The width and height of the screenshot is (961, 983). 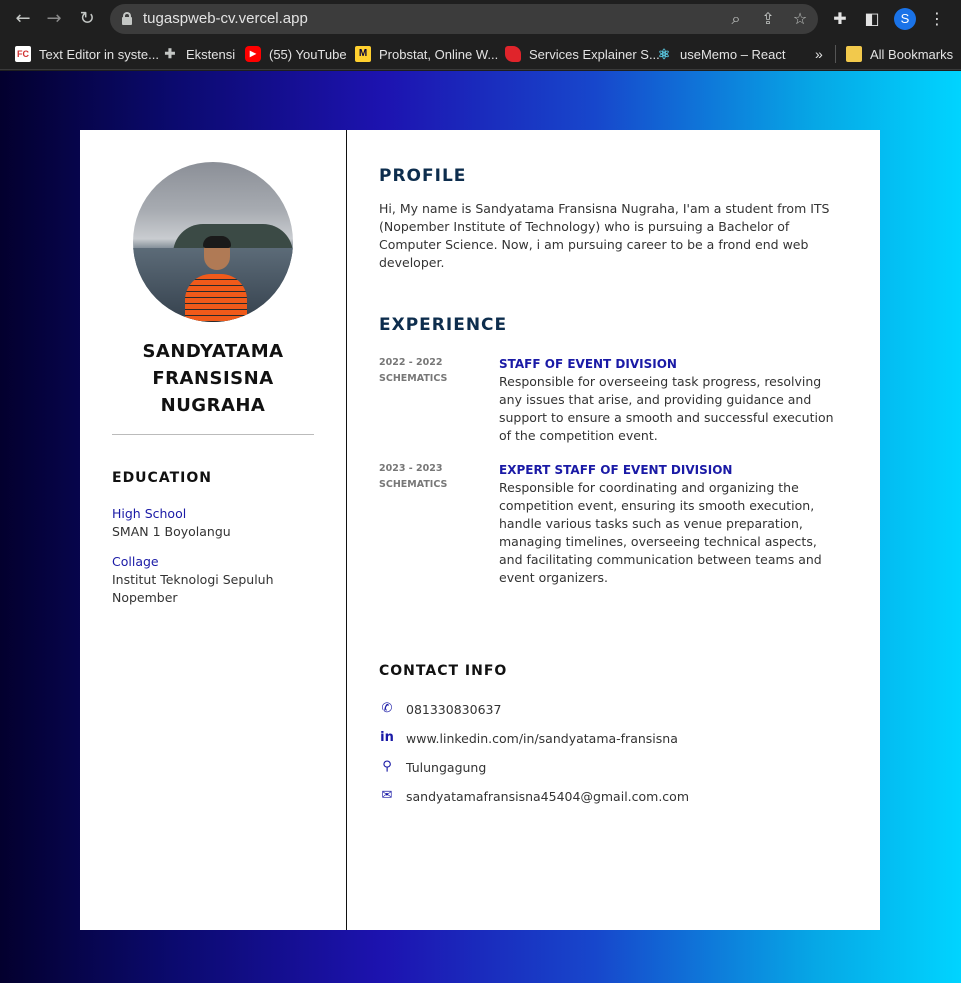 I want to click on linkedin-icon: in, so click(x=387, y=737).